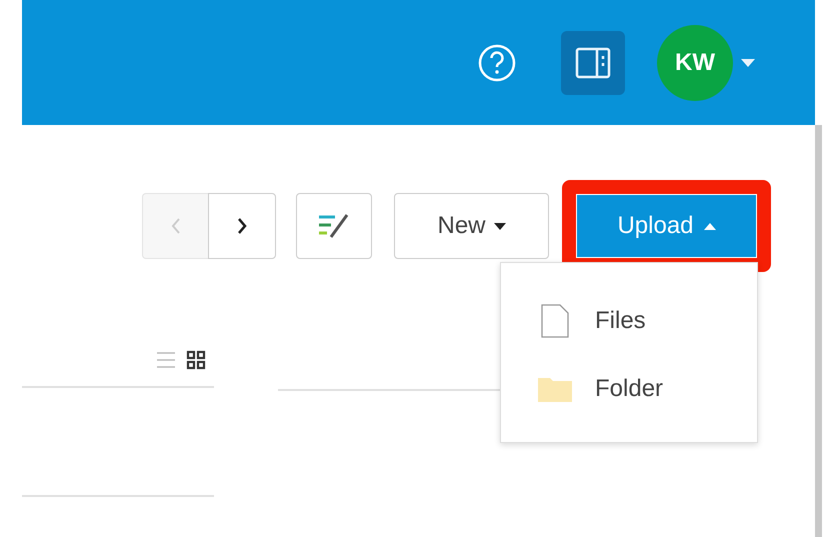 The image size is (836, 537). Describe the element at coordinates (555, 389) in the screenshot. I see `folder-icon` at that location.